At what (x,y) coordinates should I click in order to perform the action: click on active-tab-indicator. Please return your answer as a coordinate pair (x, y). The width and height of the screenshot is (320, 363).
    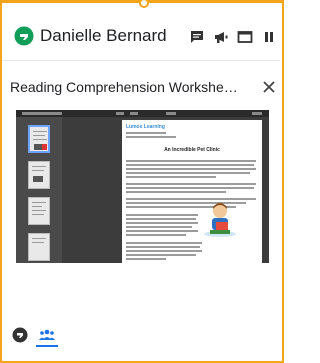
    Looking at the image, I should click on (47, 346).